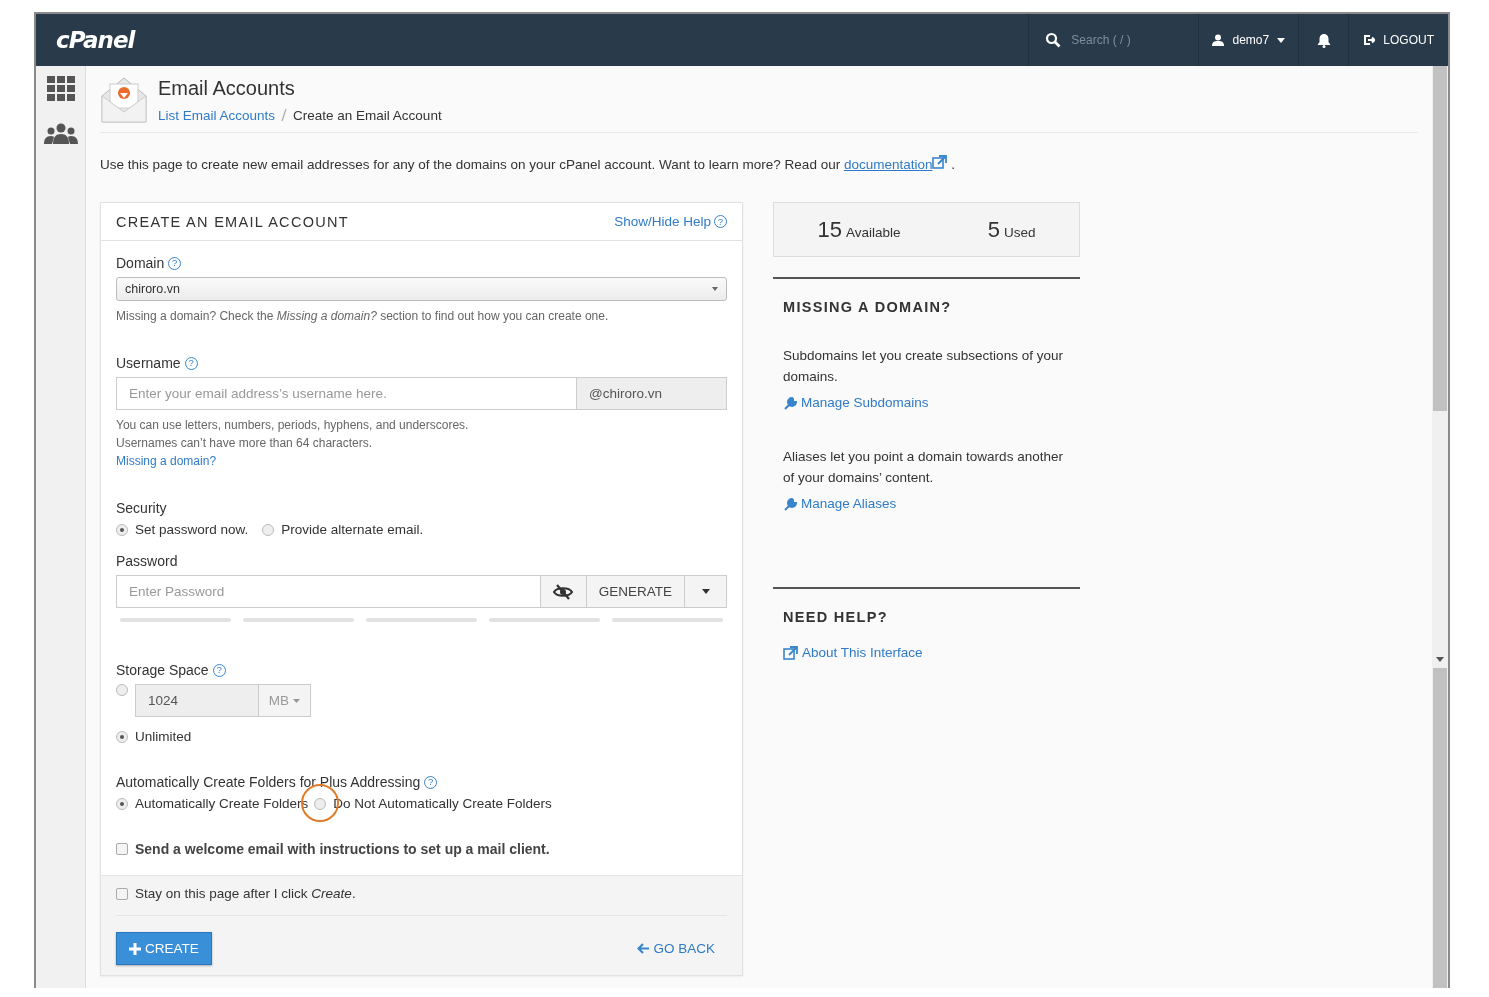 This screenshot has width=1489, height=997. What do you see at coordinates (217, 115) in the screenshot?
I see `breadcrumb-link: List Email Accounts` at bounding box center [217, 115].